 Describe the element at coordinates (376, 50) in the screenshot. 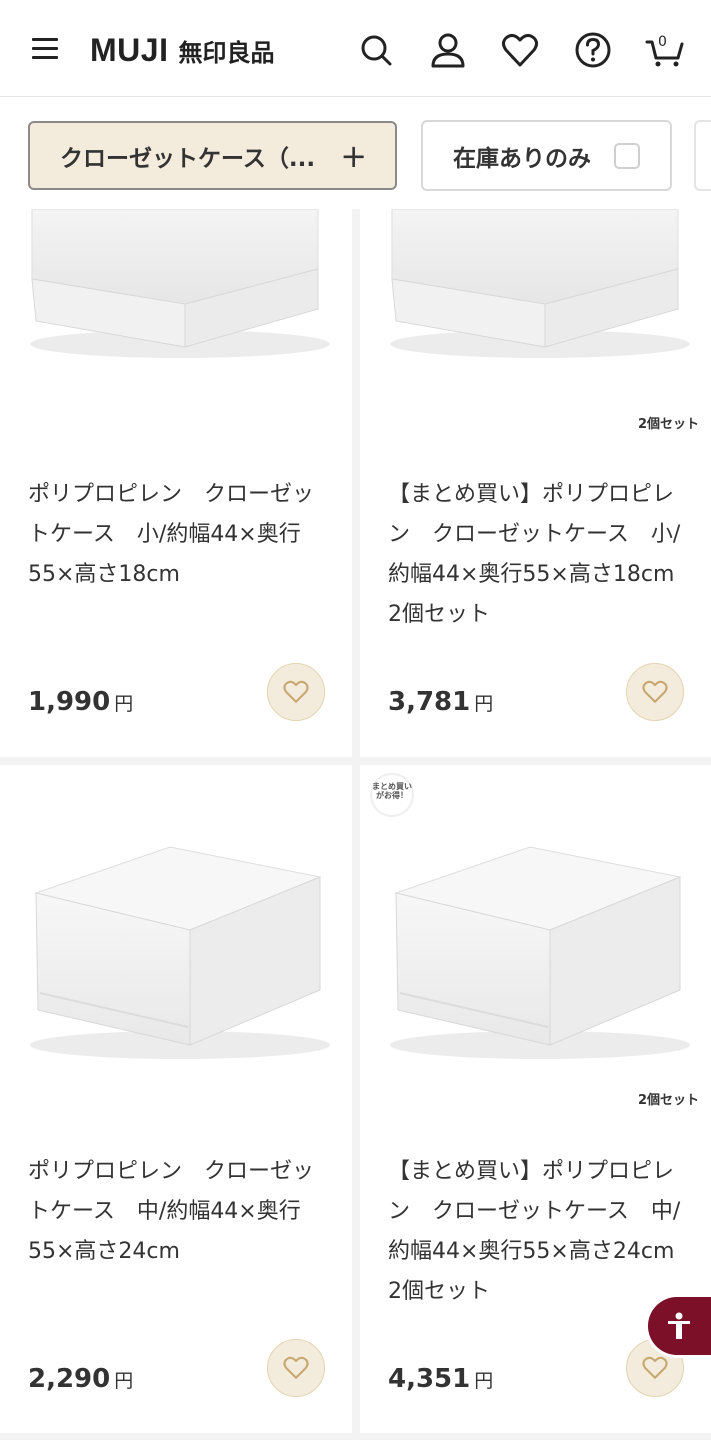

I see `search-icon` at that location.